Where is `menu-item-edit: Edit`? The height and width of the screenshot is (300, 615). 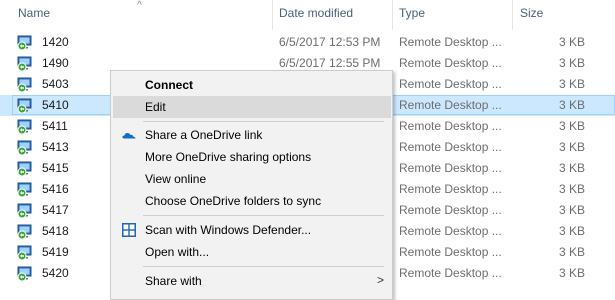 menu-item-edit: Edit is located at coordinates (252, 107).